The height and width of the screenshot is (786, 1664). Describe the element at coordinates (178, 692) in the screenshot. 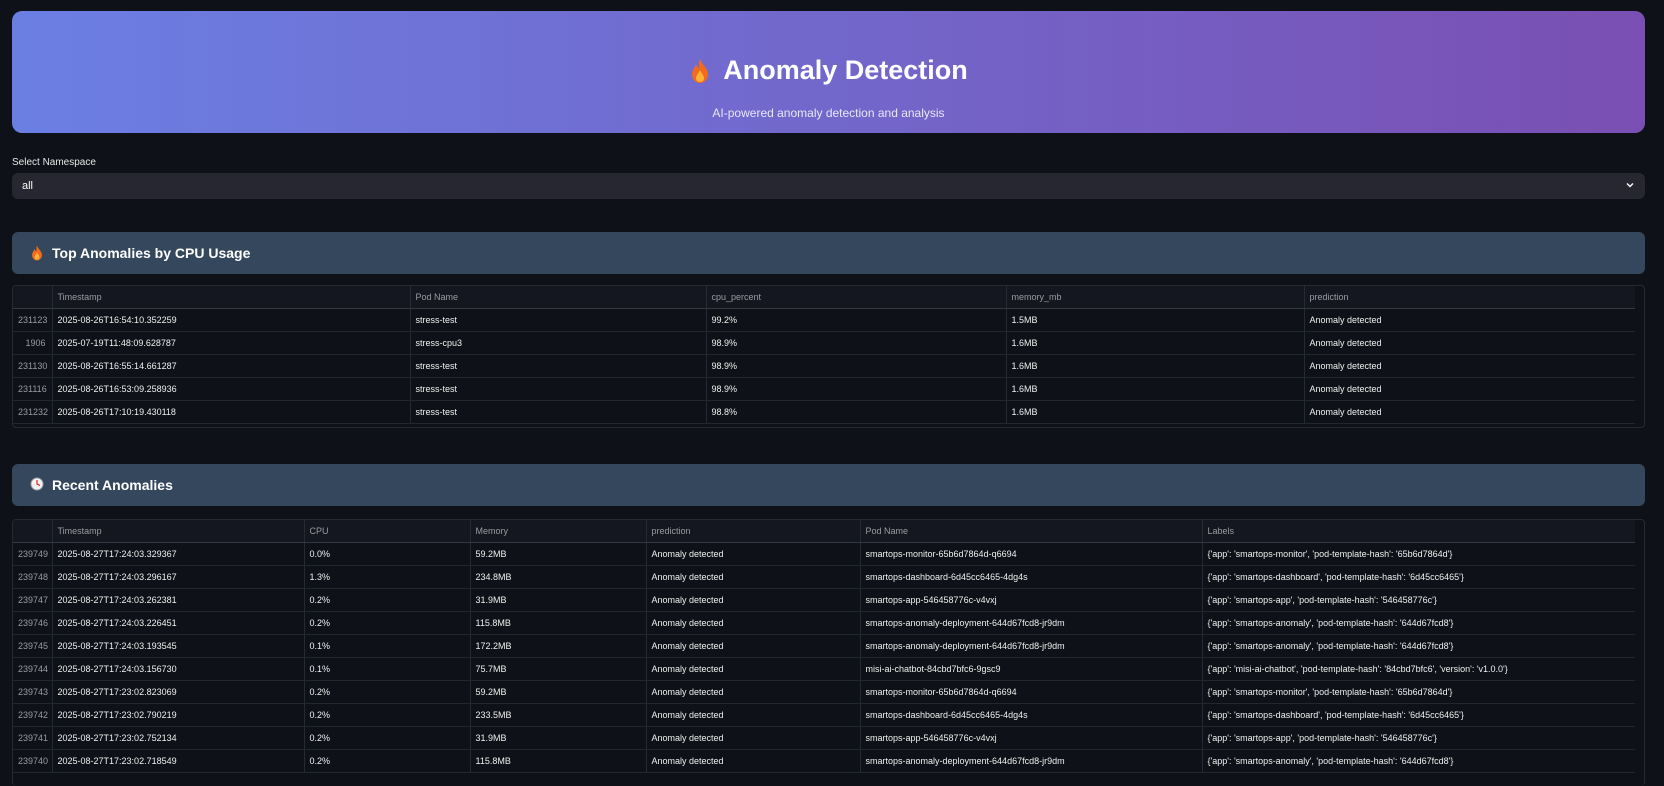

I see `table-cell: 2025-08-27T17:23:02.823069` at that location.